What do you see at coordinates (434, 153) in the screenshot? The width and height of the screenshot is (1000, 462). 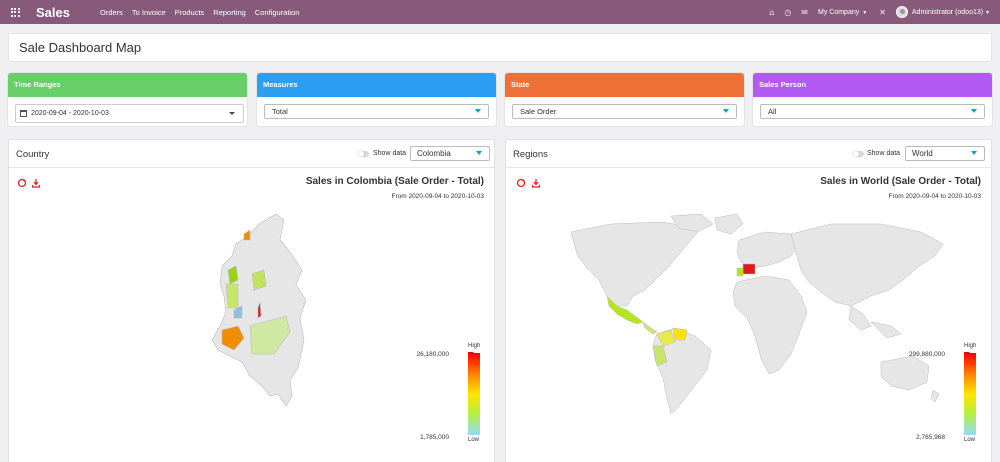 I see `country-select-value: Colombia` at bounding box center [434, 153].